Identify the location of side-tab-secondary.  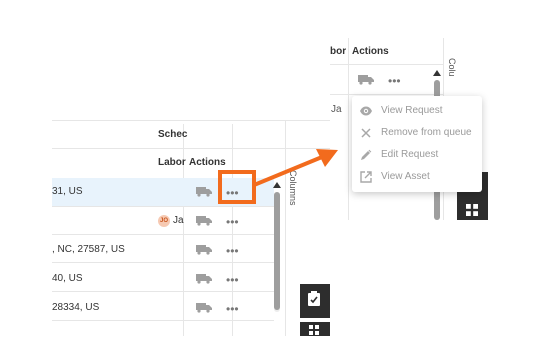
(315, 329).